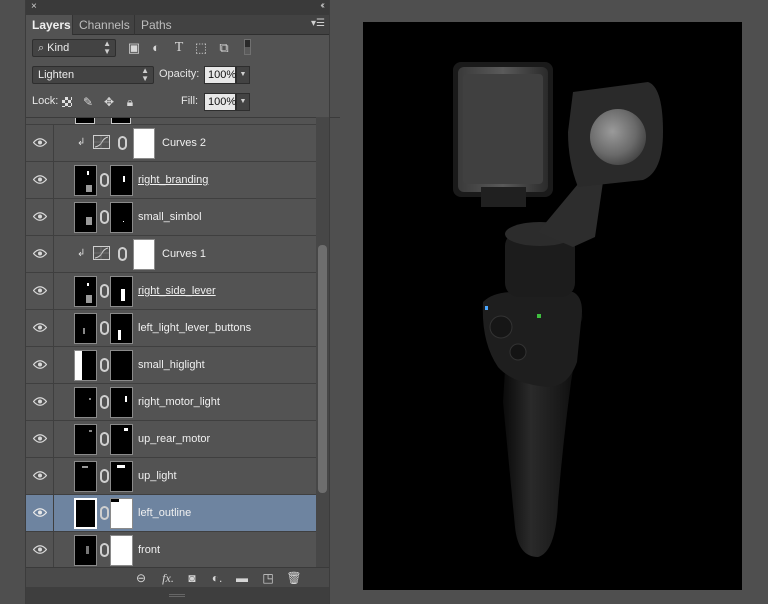  I want to click on layer-row-small-simbol: small_simbol, so click(171, 217).